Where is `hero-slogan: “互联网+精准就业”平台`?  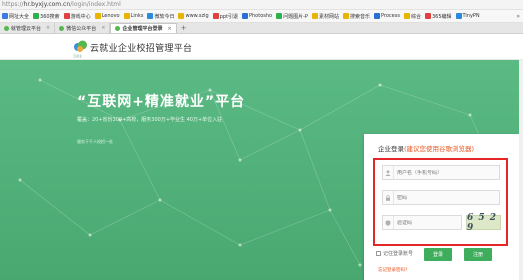 hero-slogan: “互联网+精准就业”平台 is located at coordinates (161, 102).